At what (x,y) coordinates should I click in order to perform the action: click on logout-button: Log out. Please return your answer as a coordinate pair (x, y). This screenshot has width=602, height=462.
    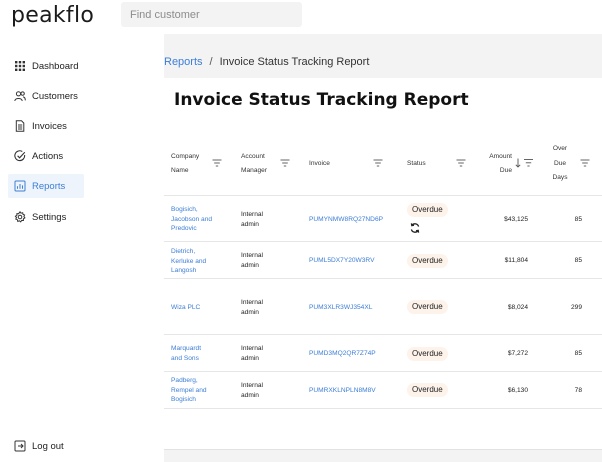
    Looking at the image, I should click on (36, 446).